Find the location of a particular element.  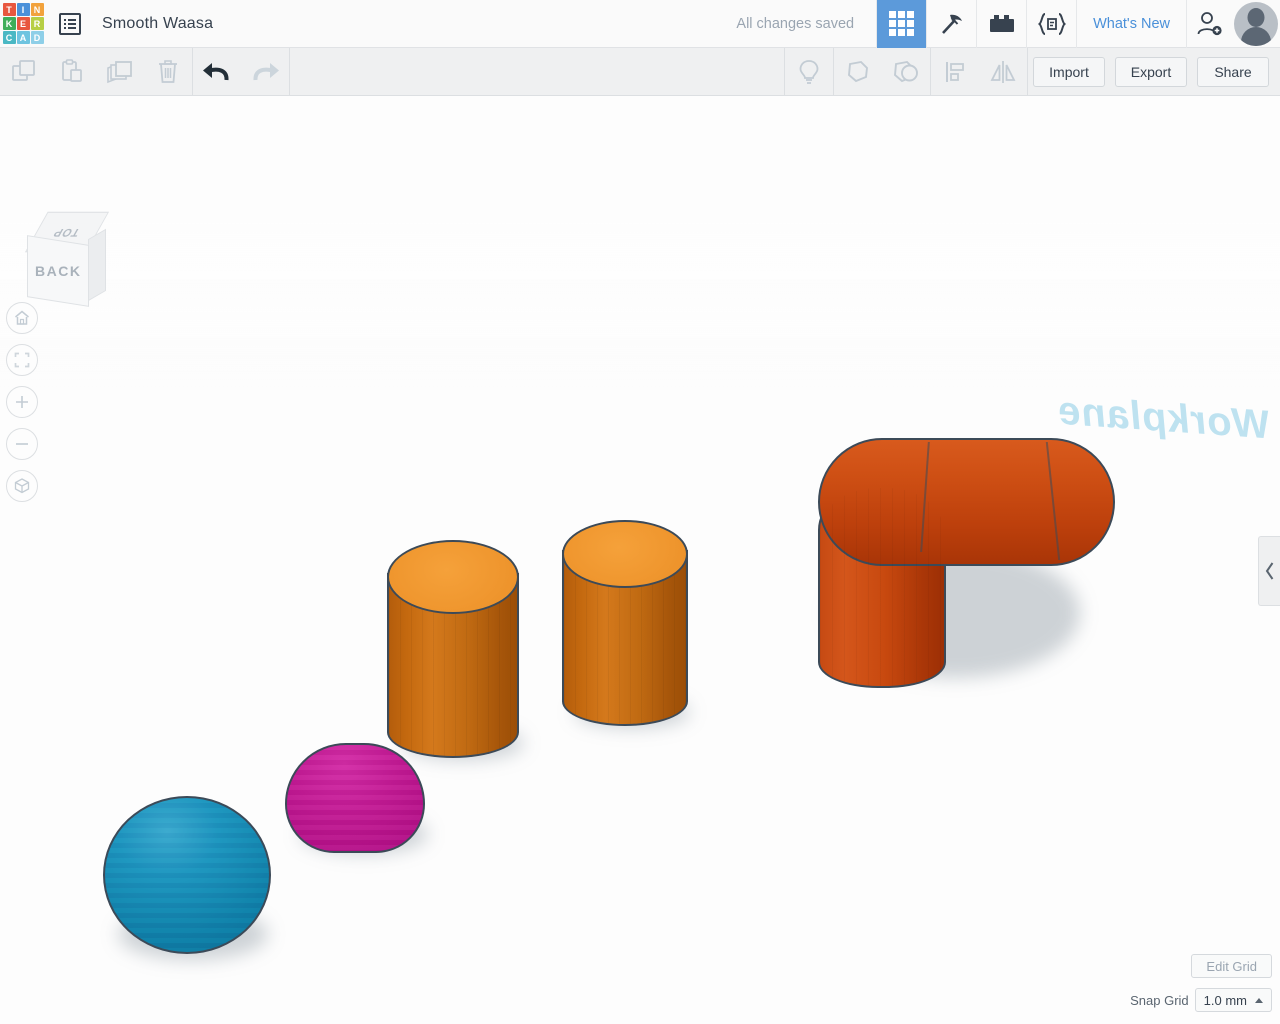

view-cube-front-face: BACK is located at coordinates (58, 271).